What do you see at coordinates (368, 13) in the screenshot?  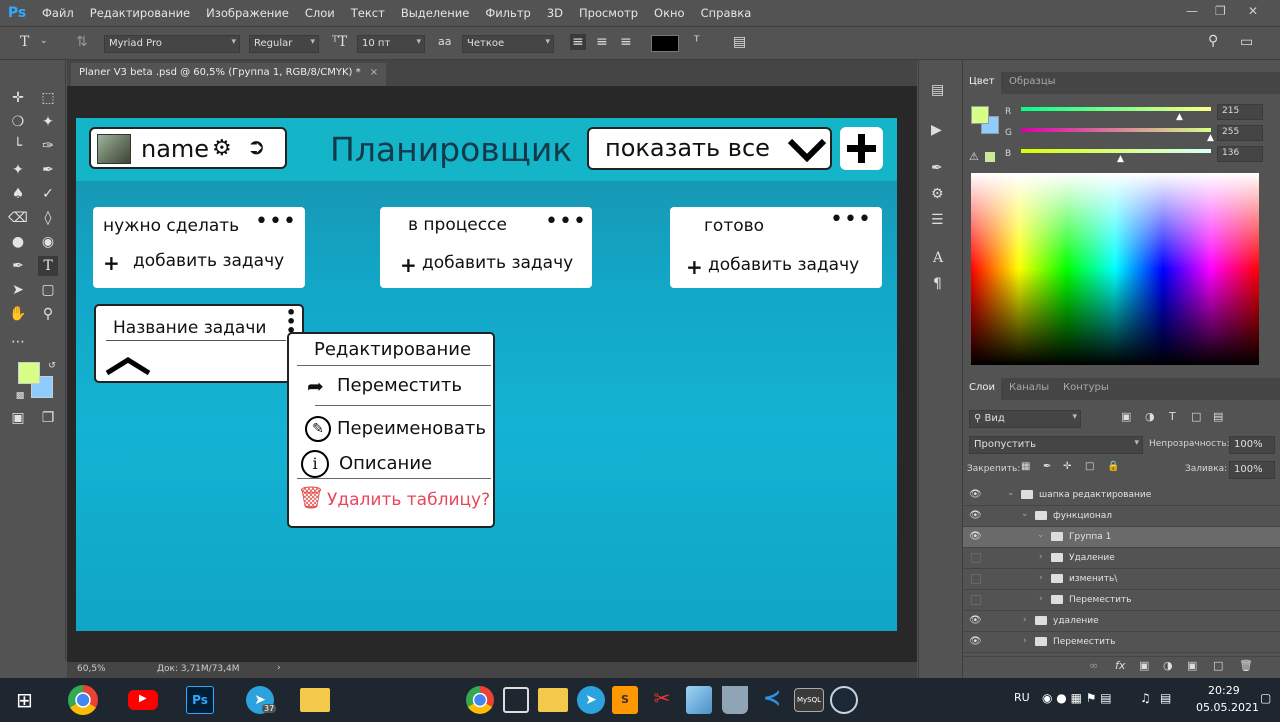 I see `menu-type: Текст` at bounding box center [368, 13].